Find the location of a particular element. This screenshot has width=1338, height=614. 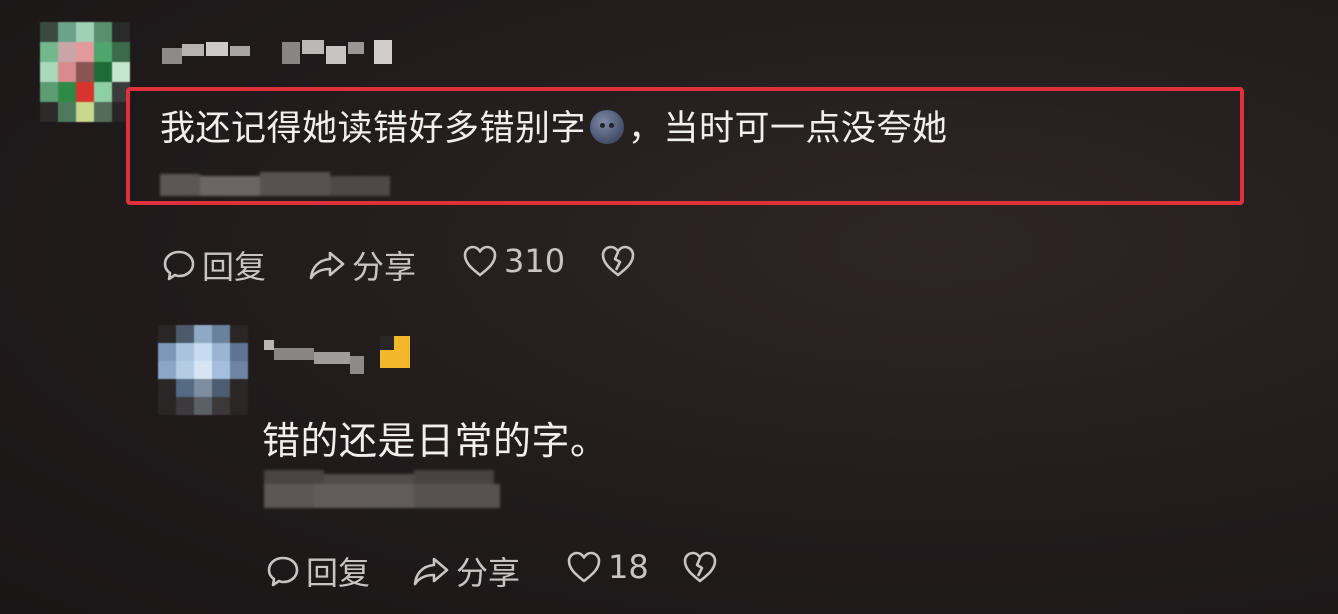

reply-like-button: 18 is located at coordinates (607, 567).